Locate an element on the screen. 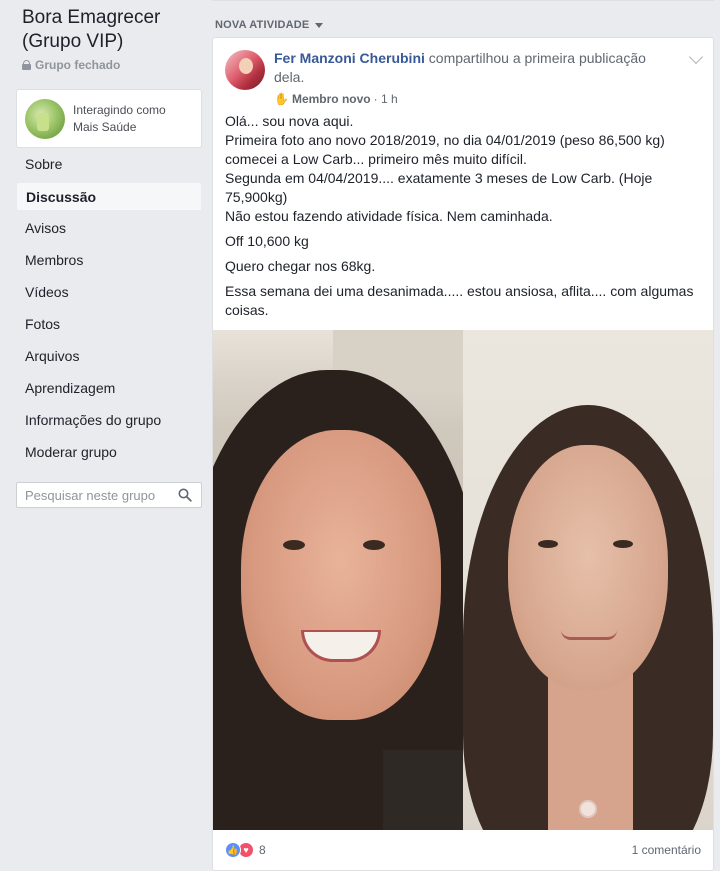 The height and width of the screenshot is (871, 720). group-privacy: Grupo fechado is located at coordinates (71, 65).